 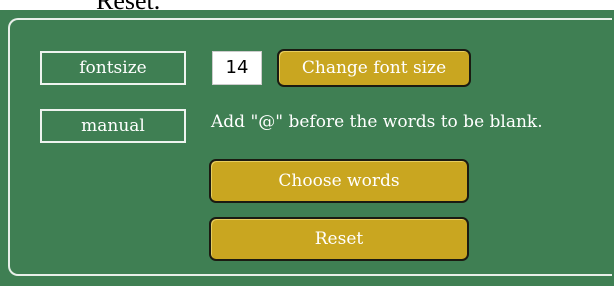 I want to click on change-font-size-button: Change font size, so click(x=374, y=68).